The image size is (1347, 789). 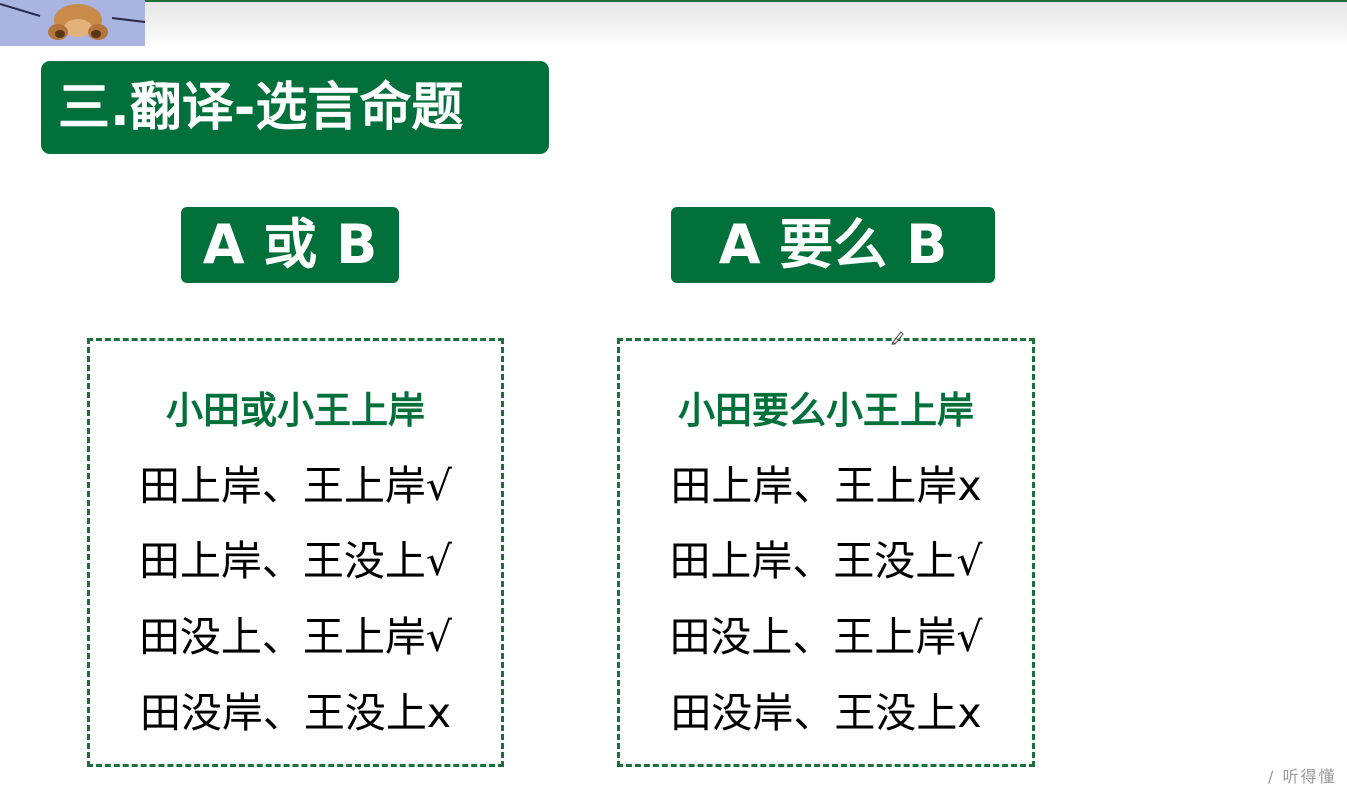 What do you see at coordinates (673, 1) in the screenshot?
I see `top-divider-line` at bounding box center [673, 1].